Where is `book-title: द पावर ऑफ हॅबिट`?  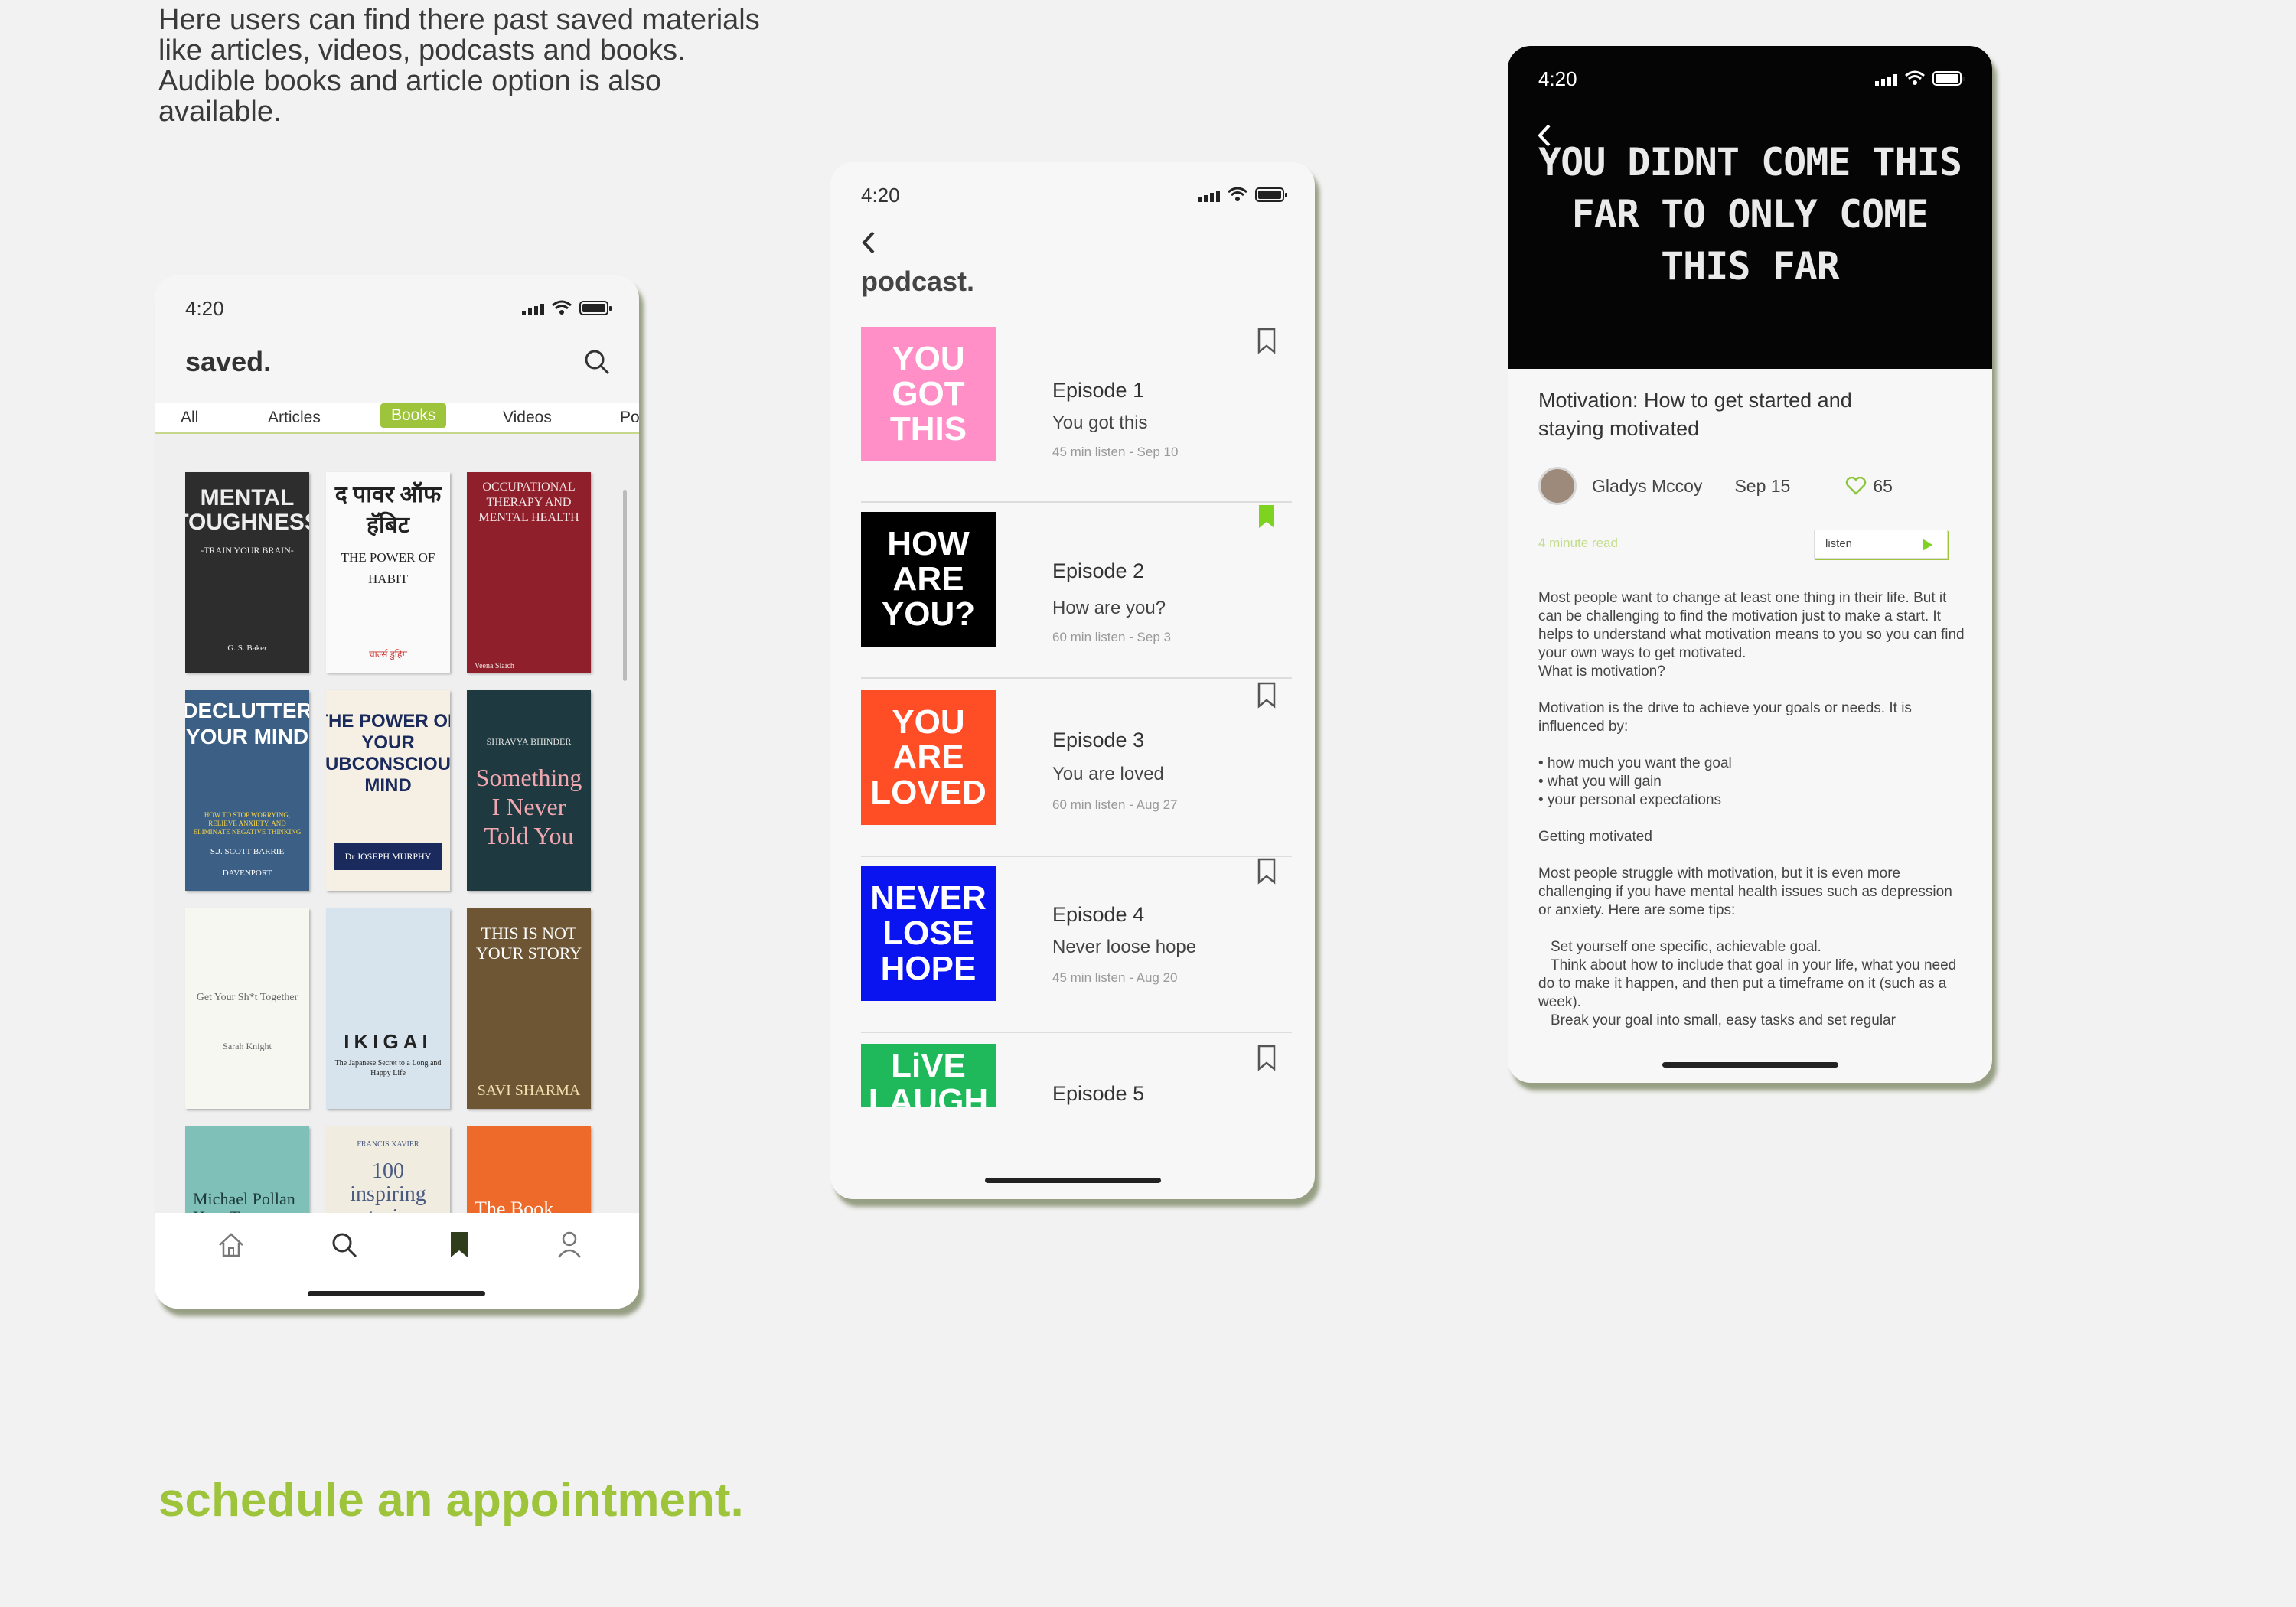
book-title: द पावर ऑफ हॅबिट is located at coordinates (388, 510).